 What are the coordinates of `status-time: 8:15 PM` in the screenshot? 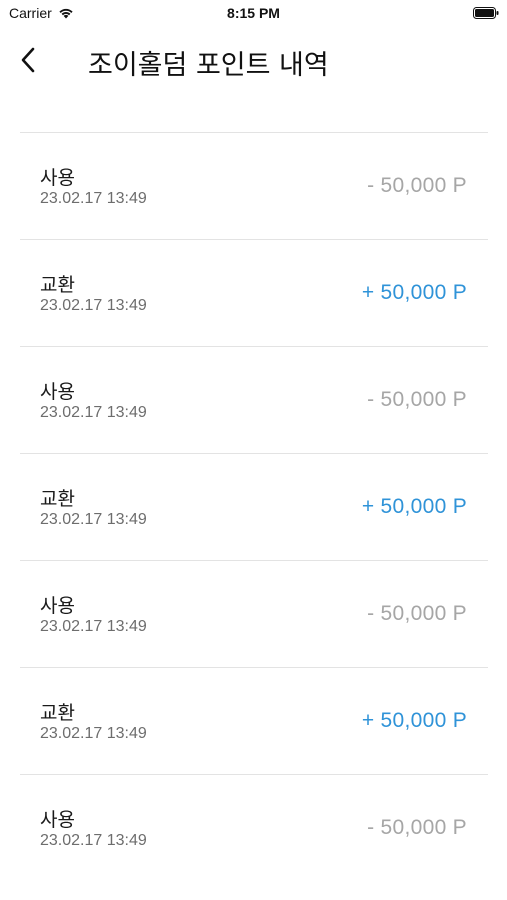 It's located at (253, 13).